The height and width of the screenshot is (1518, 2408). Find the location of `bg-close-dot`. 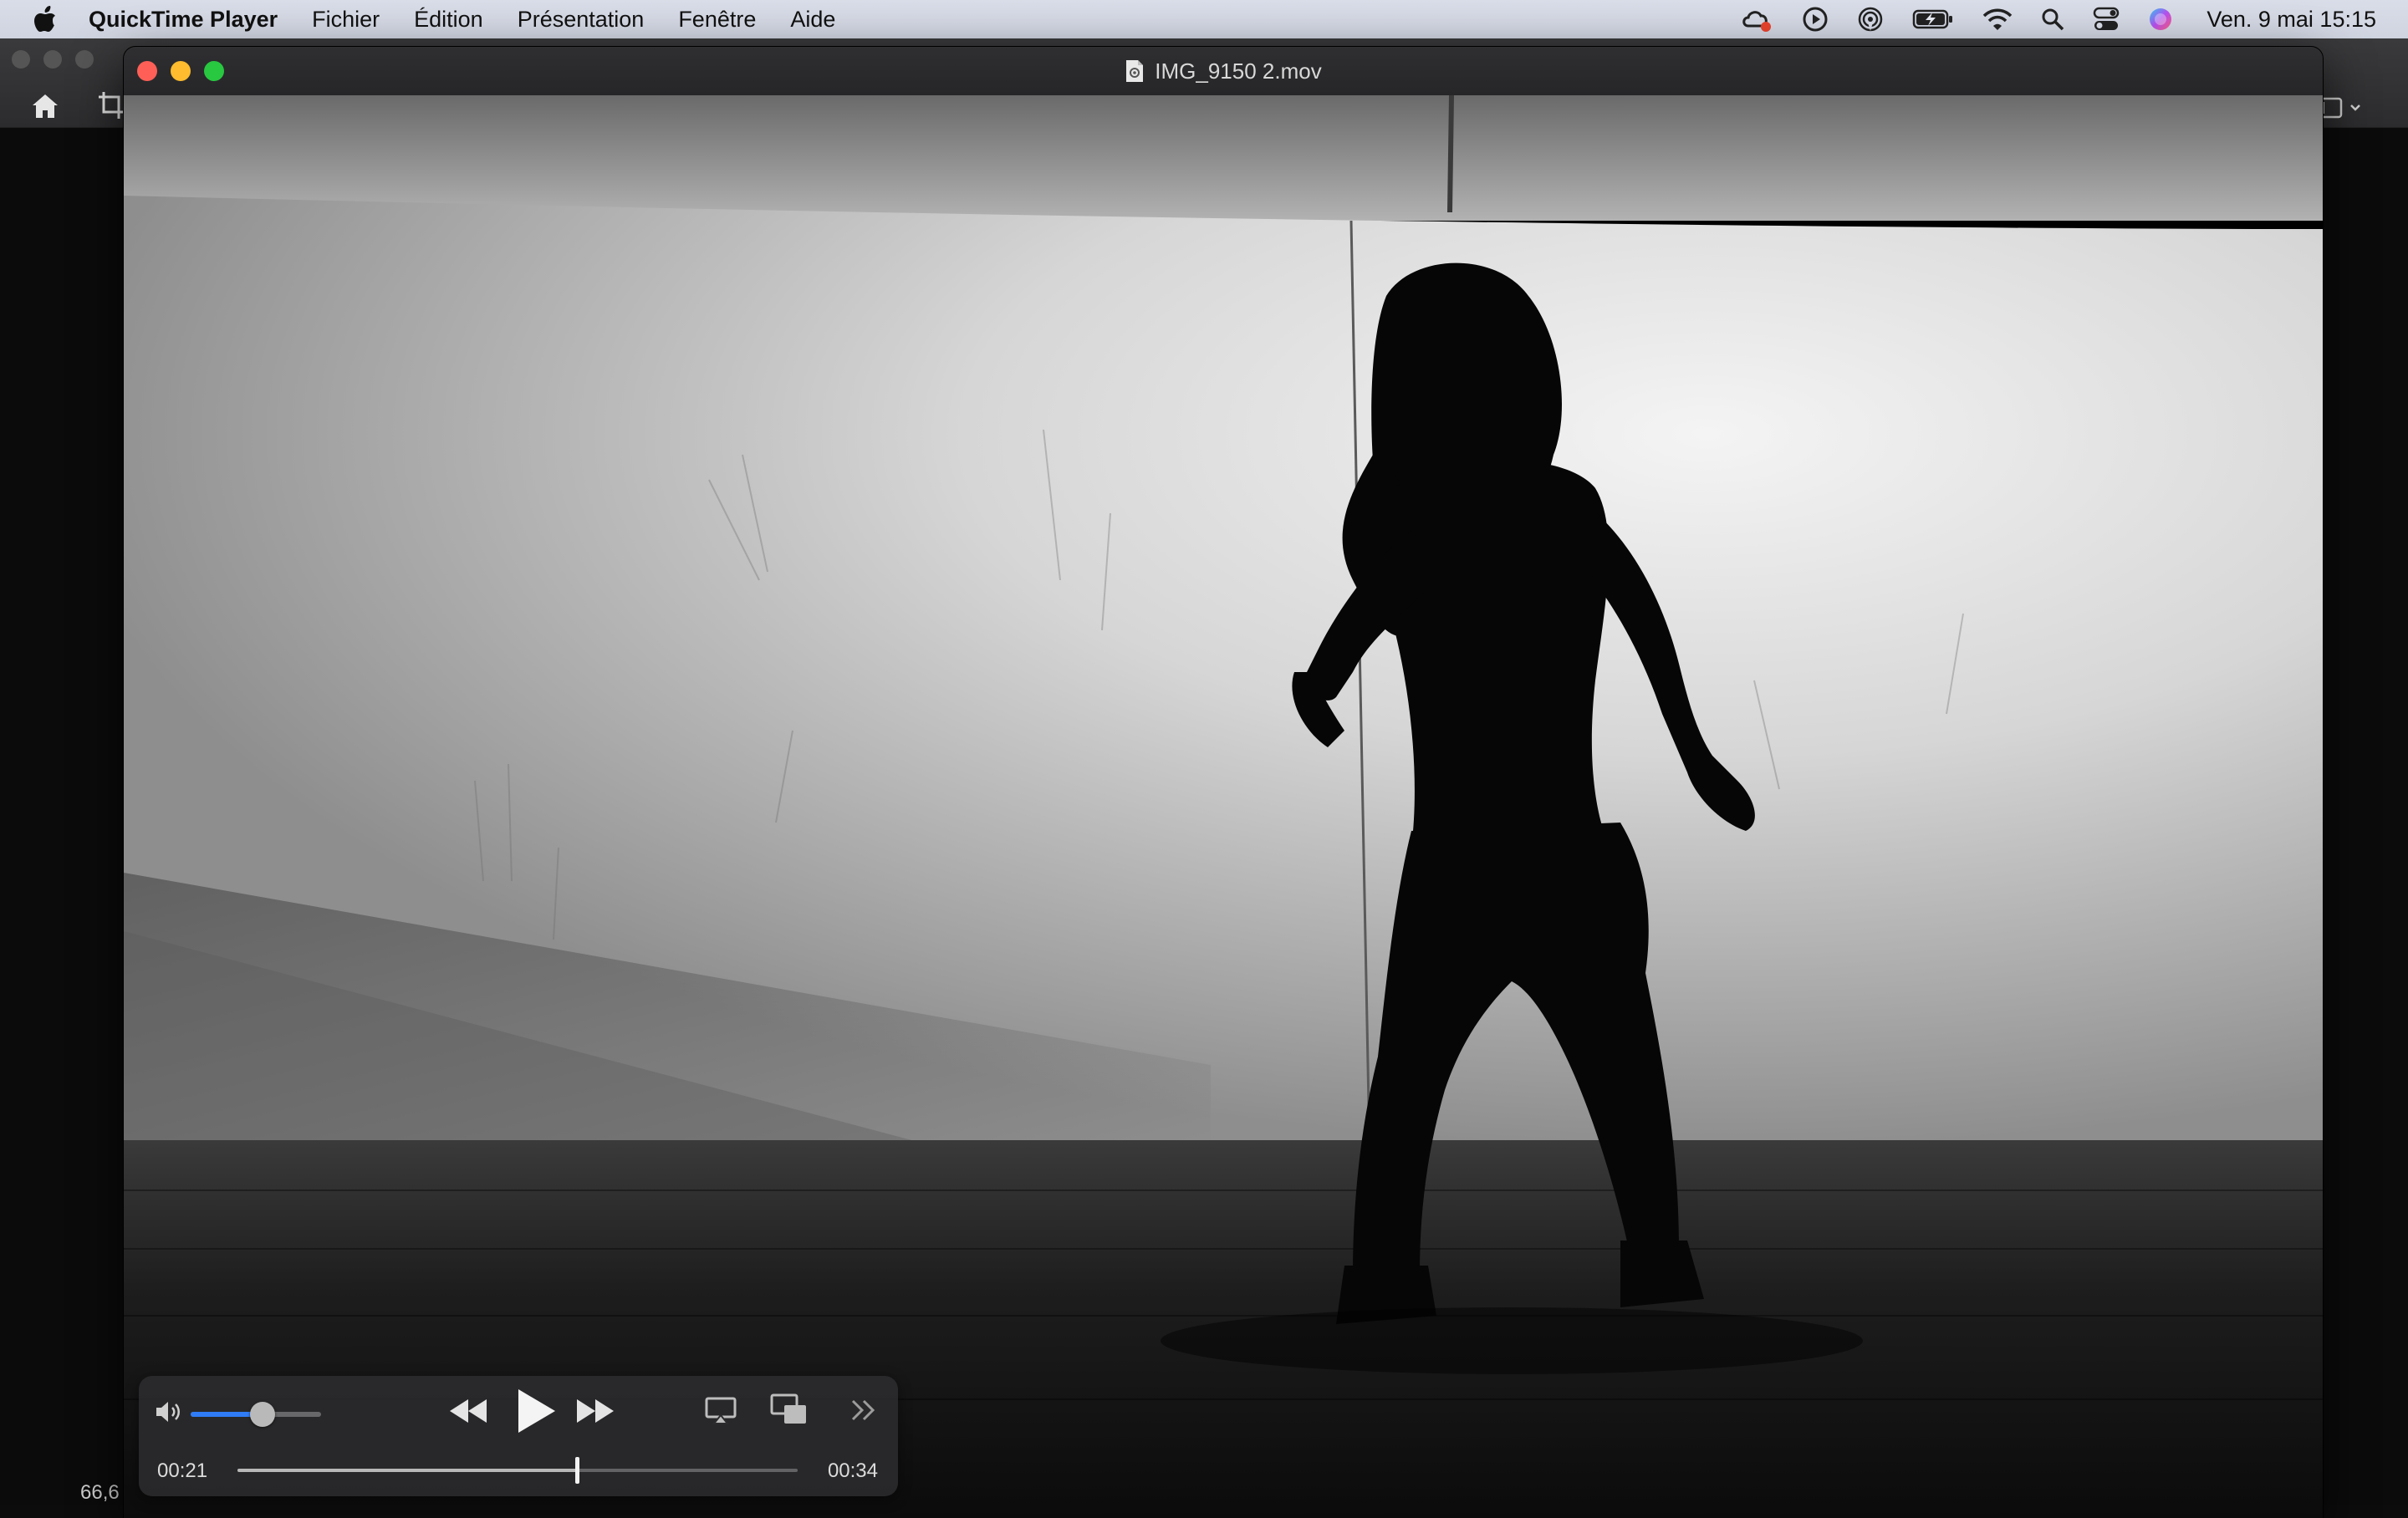

bg-close-dot is located at coordinates (21, 59).